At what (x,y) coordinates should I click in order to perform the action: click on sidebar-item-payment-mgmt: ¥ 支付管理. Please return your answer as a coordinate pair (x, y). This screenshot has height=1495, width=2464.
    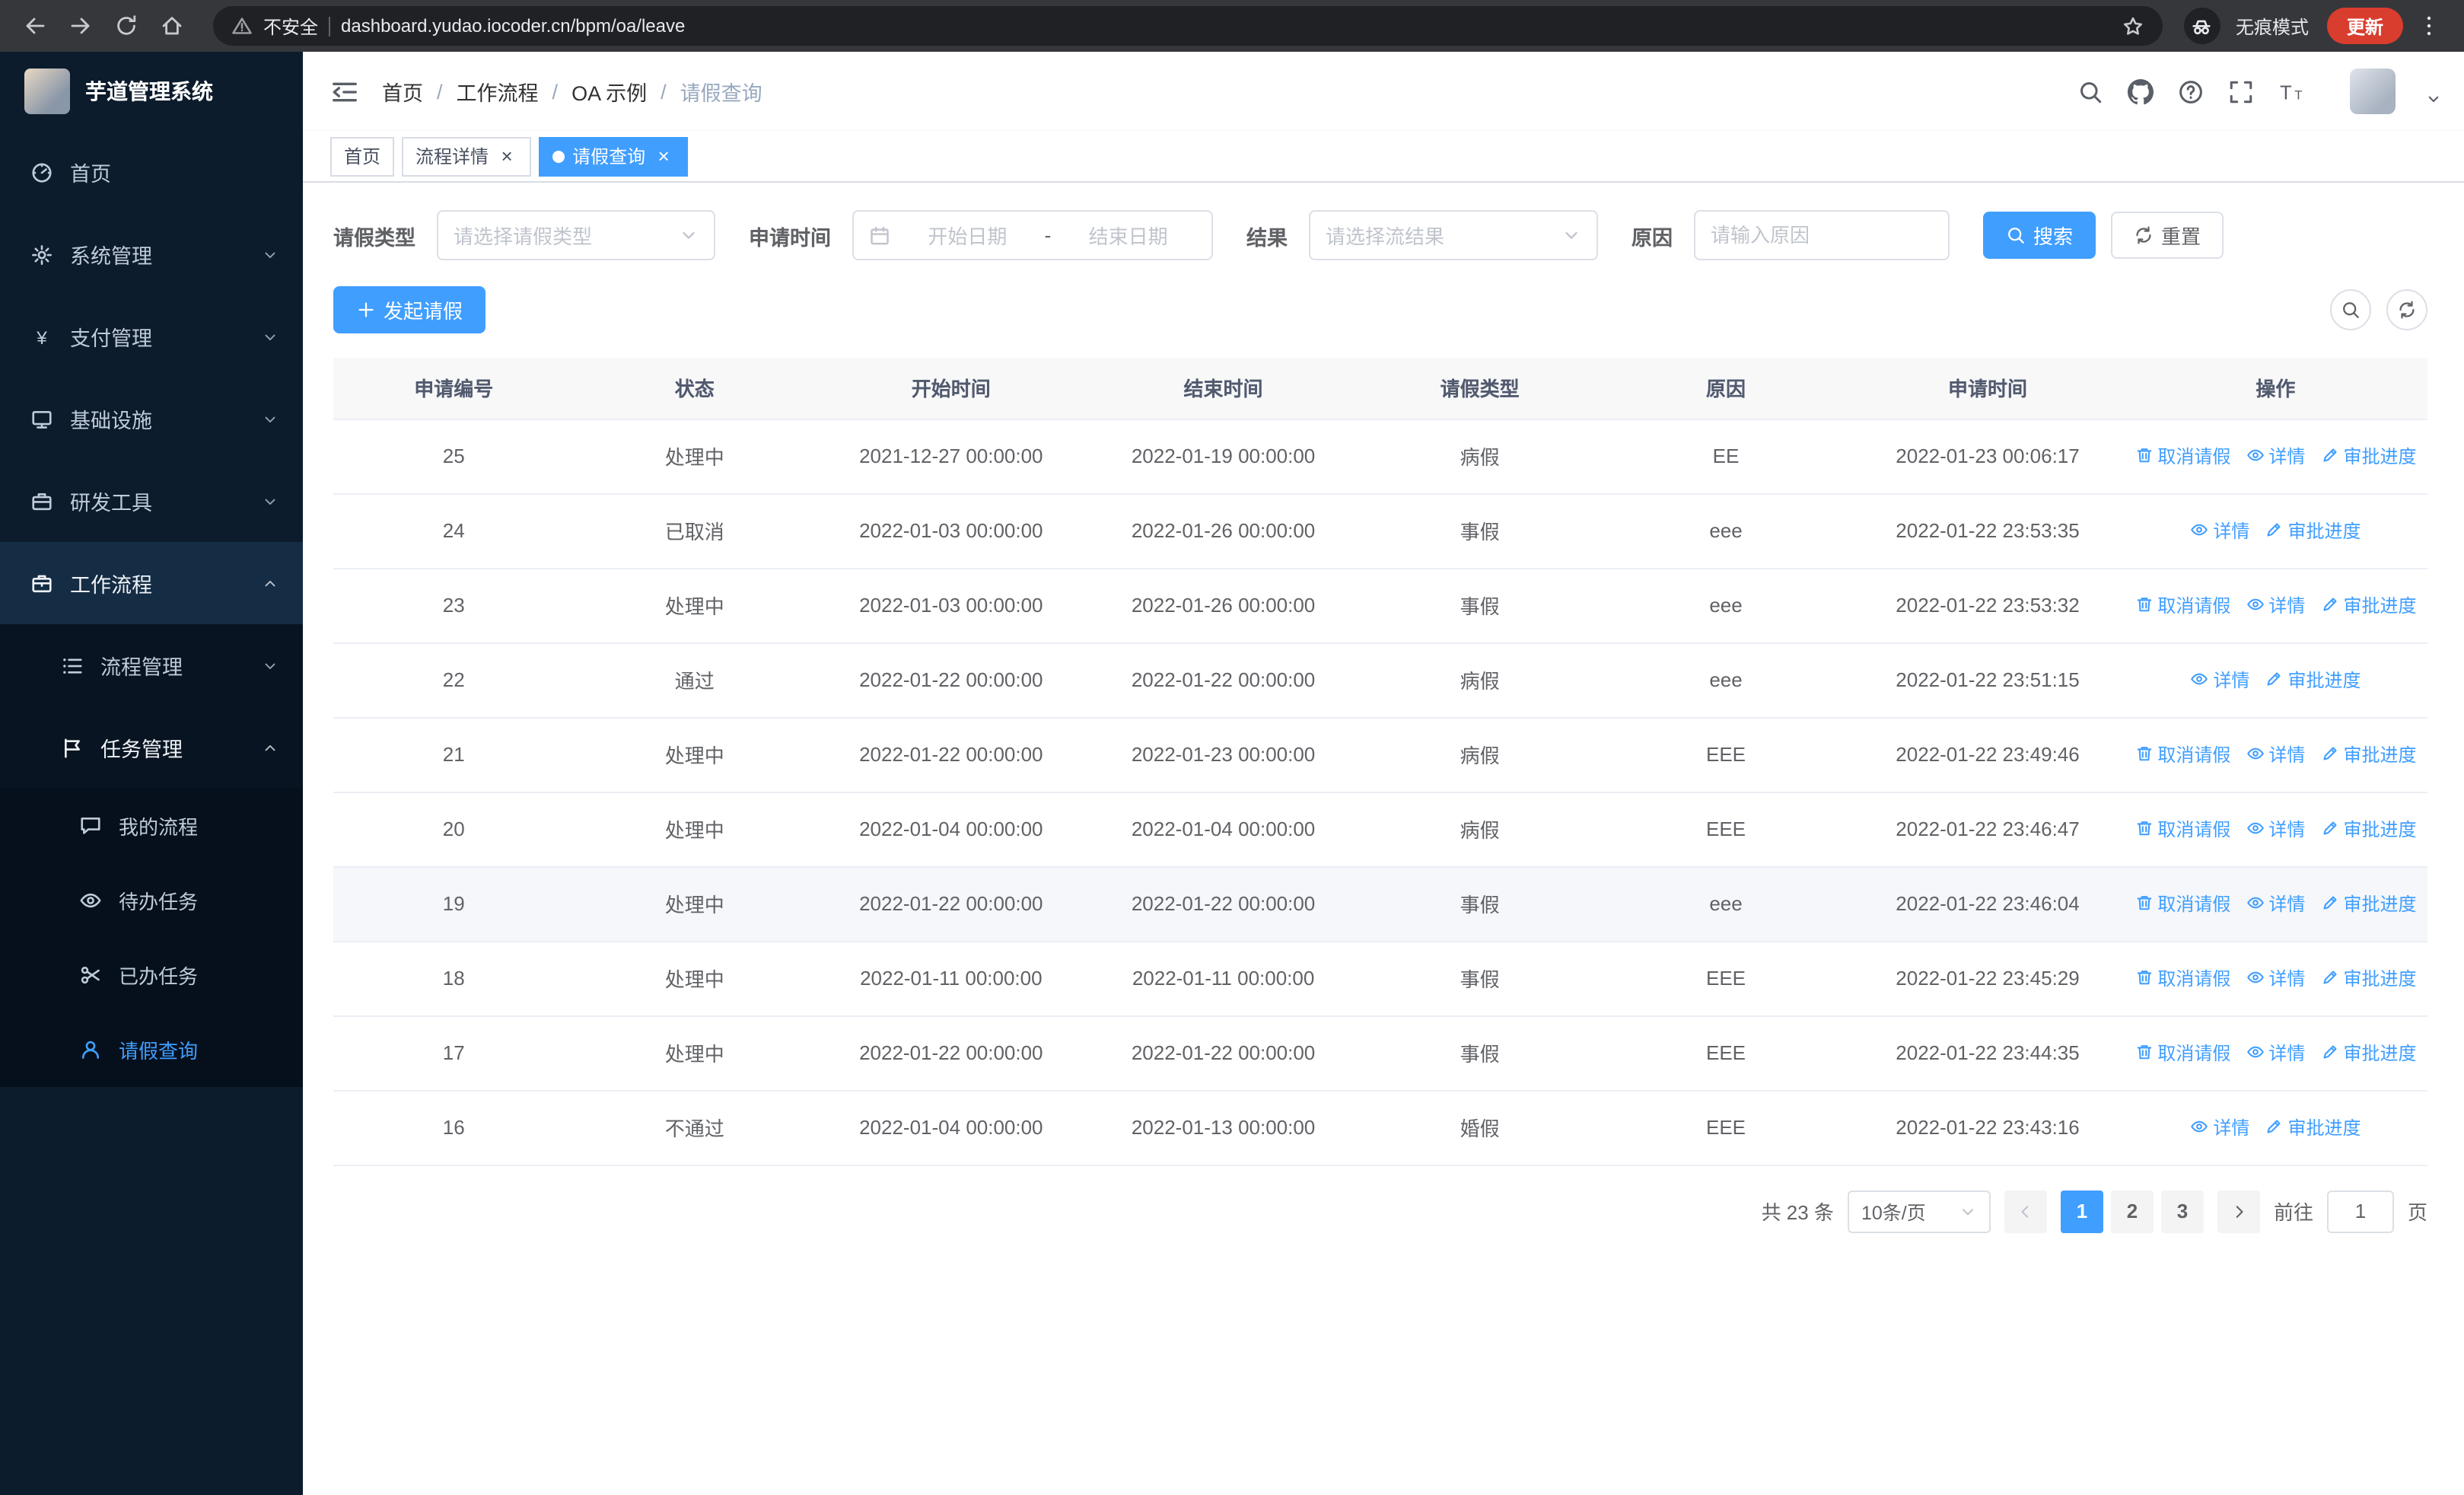
    Looking at the image, I should click on (151, 336).